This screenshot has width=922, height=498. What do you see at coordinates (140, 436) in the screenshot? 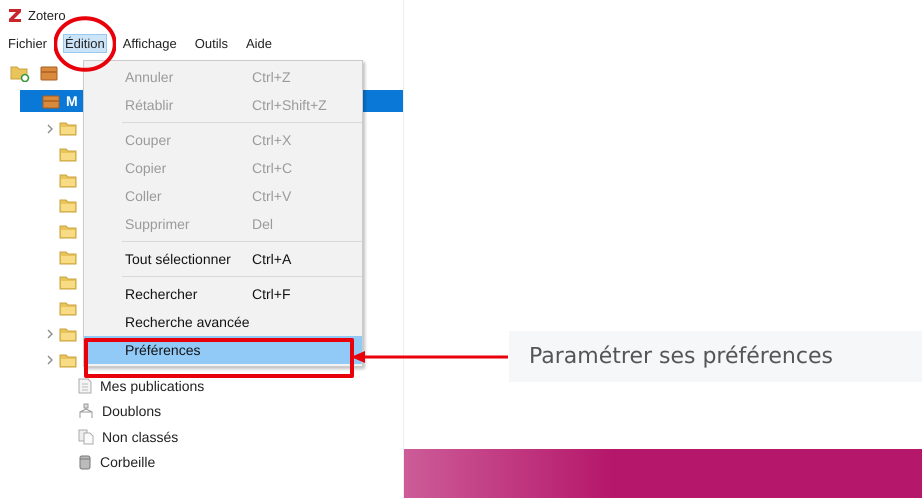
I see `tree-item: Non classés` at bounding box center [140, 436].